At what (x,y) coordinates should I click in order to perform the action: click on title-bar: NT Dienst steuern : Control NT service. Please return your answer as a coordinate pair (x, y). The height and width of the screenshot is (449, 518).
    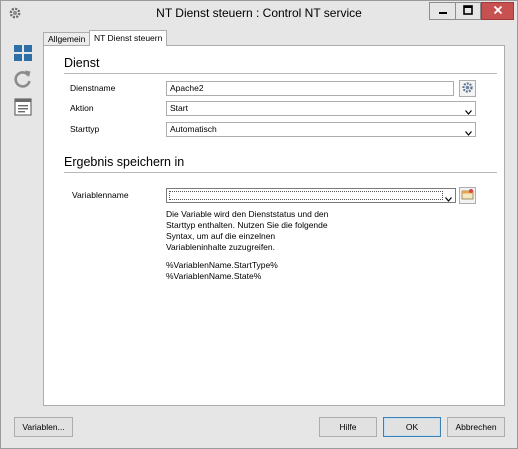
    Looking at the image, I should click on (259, 14).